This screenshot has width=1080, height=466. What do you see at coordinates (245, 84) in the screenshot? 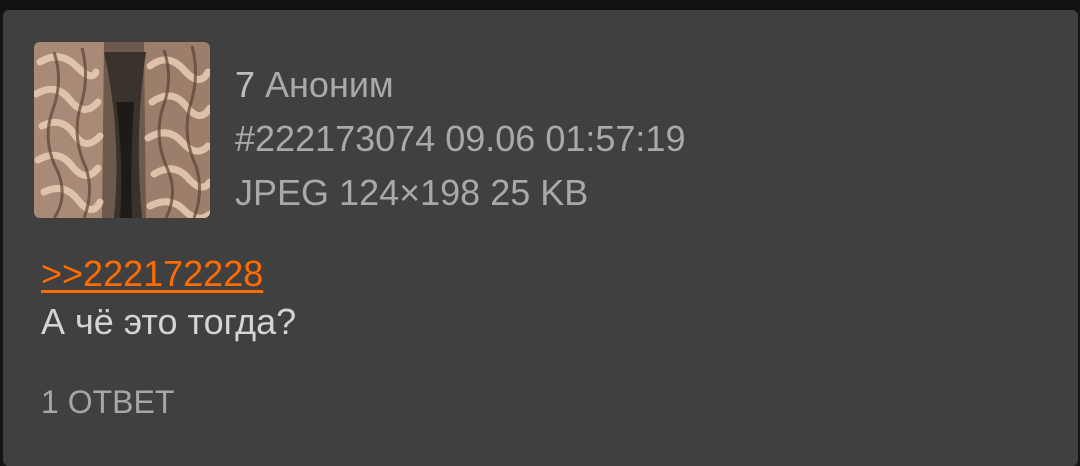
I see `post-number: 7` at bounding box center [245, 84].